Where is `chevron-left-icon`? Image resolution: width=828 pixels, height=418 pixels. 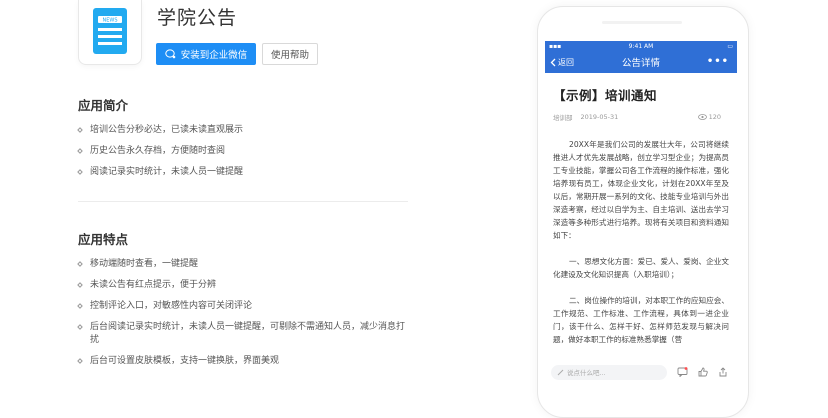 chevron-left-icon is located at coordinates (553, 62).